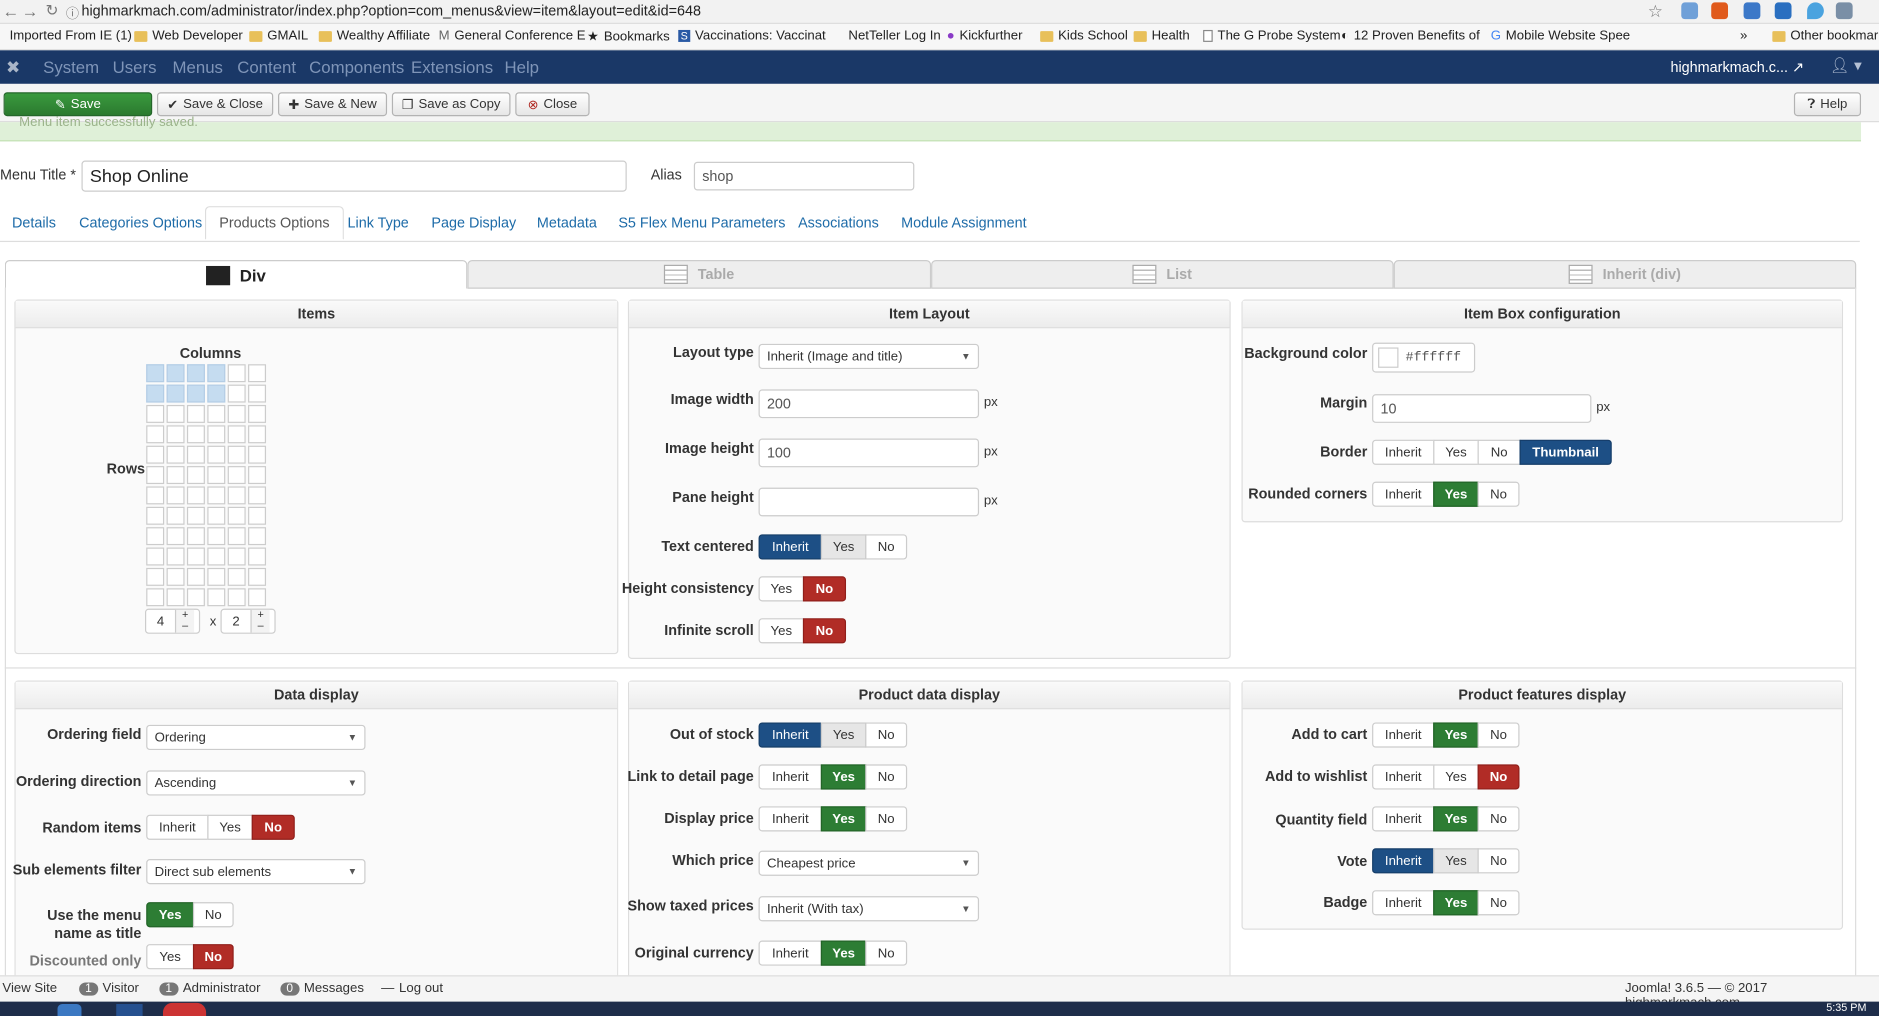 This screenshot has width=1879, height=1016. Describe the element at coordinates (1743, 36) in the screenshot. I see `bookmarks-overflow: »` at that location.